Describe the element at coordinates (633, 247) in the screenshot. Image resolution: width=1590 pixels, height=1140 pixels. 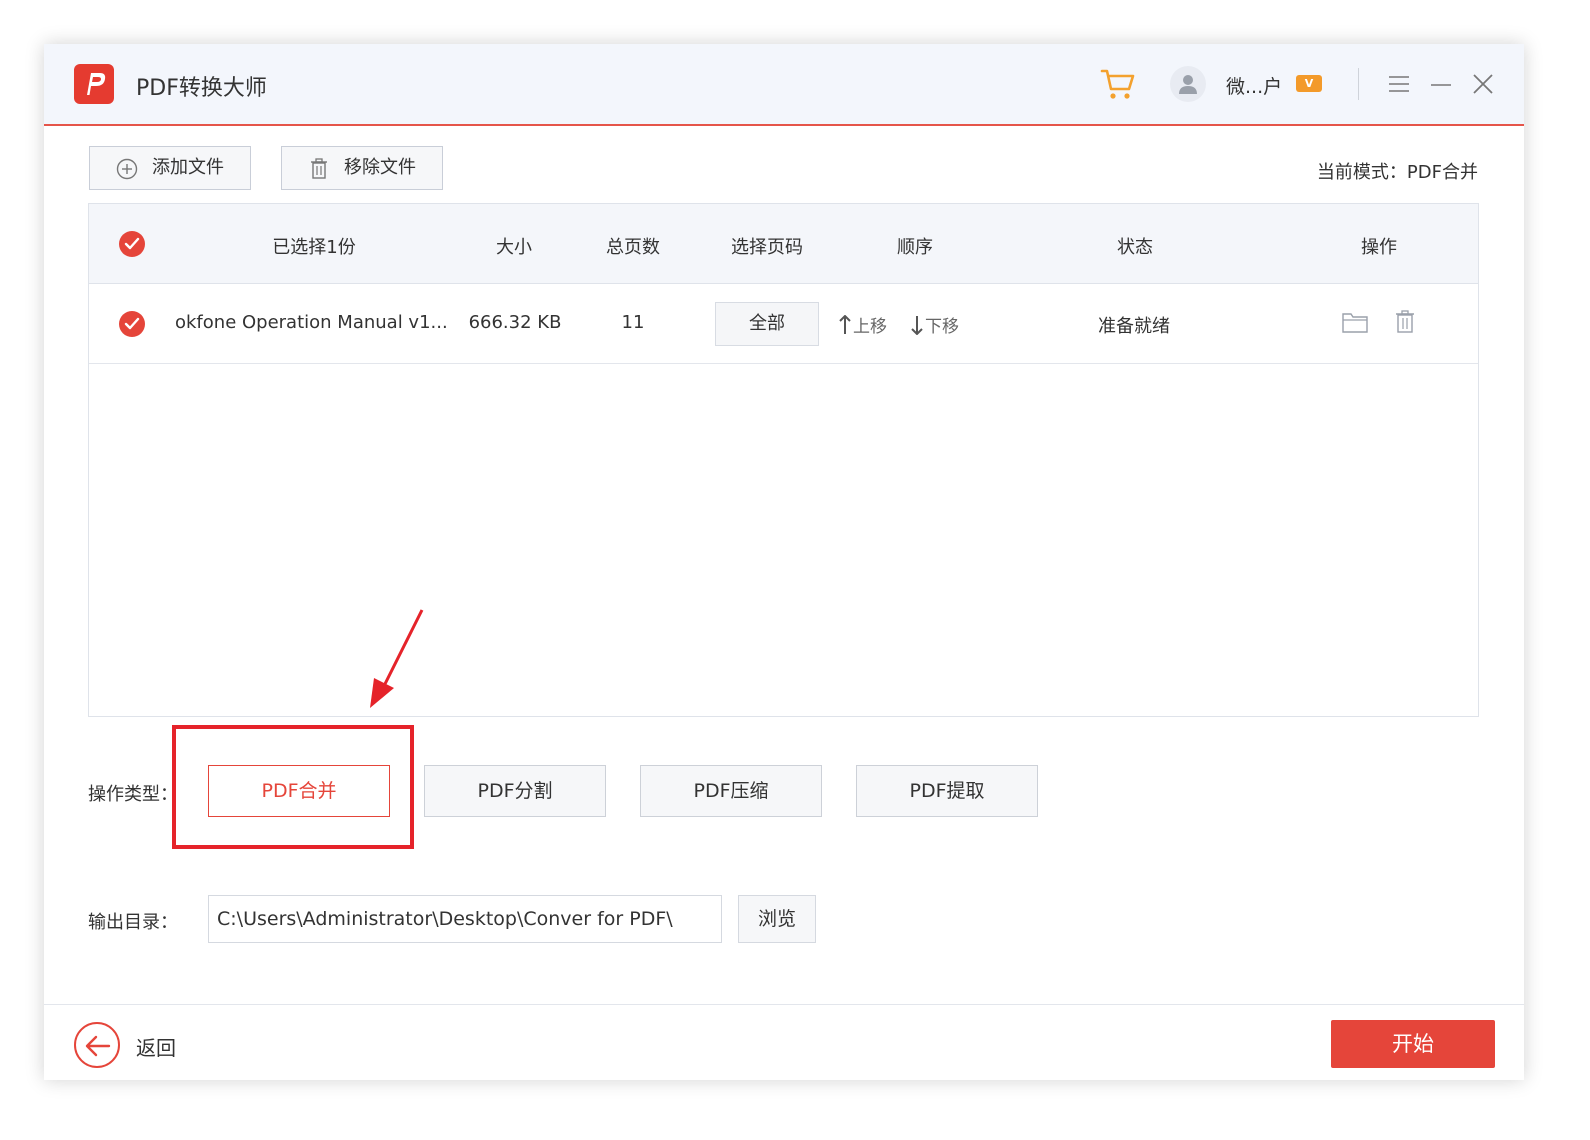
I see `header-pages: 总页数` at that location.